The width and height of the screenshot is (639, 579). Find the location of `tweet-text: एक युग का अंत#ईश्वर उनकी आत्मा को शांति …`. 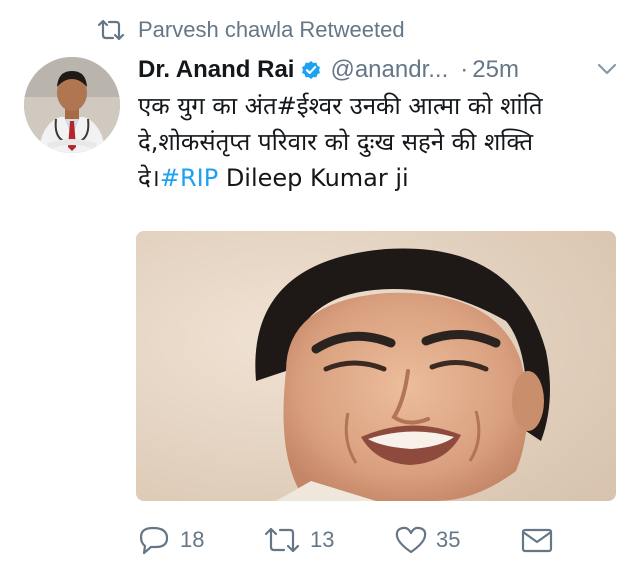

tweet-text: एक युग का अंत#ईश्वर उनकी आत्मा को शांति … is located at coordinates (383, 142).